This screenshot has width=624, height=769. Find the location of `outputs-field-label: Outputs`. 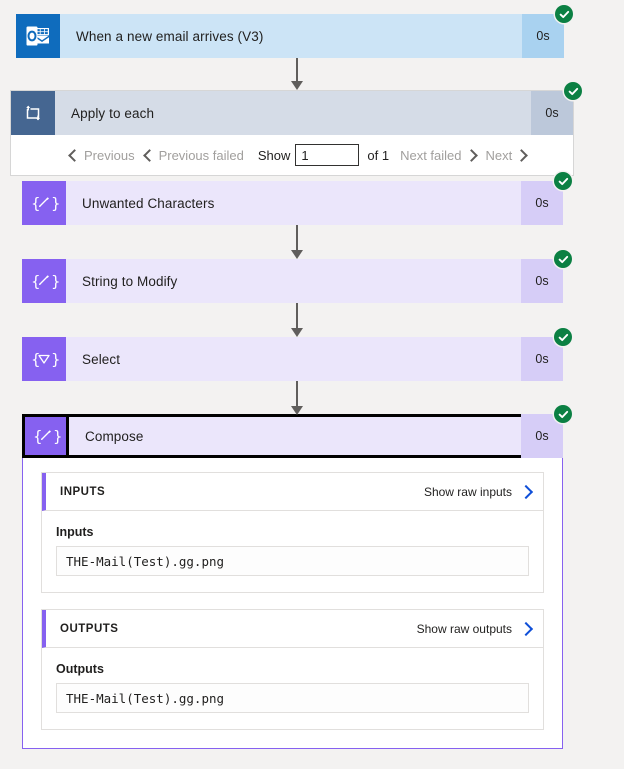

outputs-field-label: Outputs is located at coordinates (80, 669).